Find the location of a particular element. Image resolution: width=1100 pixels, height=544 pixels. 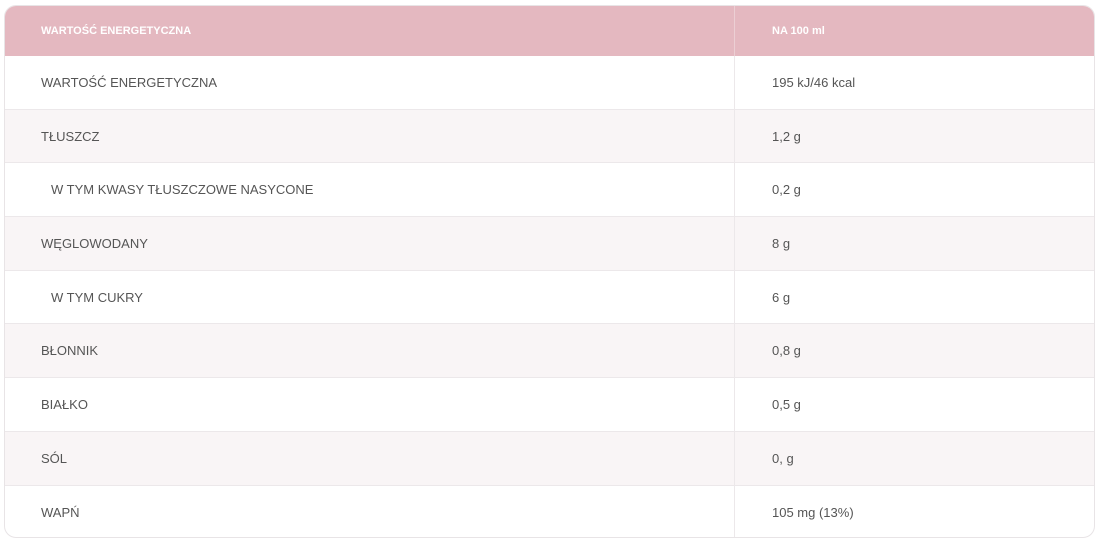

table-row-saturated-fat: W TYM KWASY TŁUSZCZOWE NASYCONE 0,2 g is located at coordinates (549, 190).